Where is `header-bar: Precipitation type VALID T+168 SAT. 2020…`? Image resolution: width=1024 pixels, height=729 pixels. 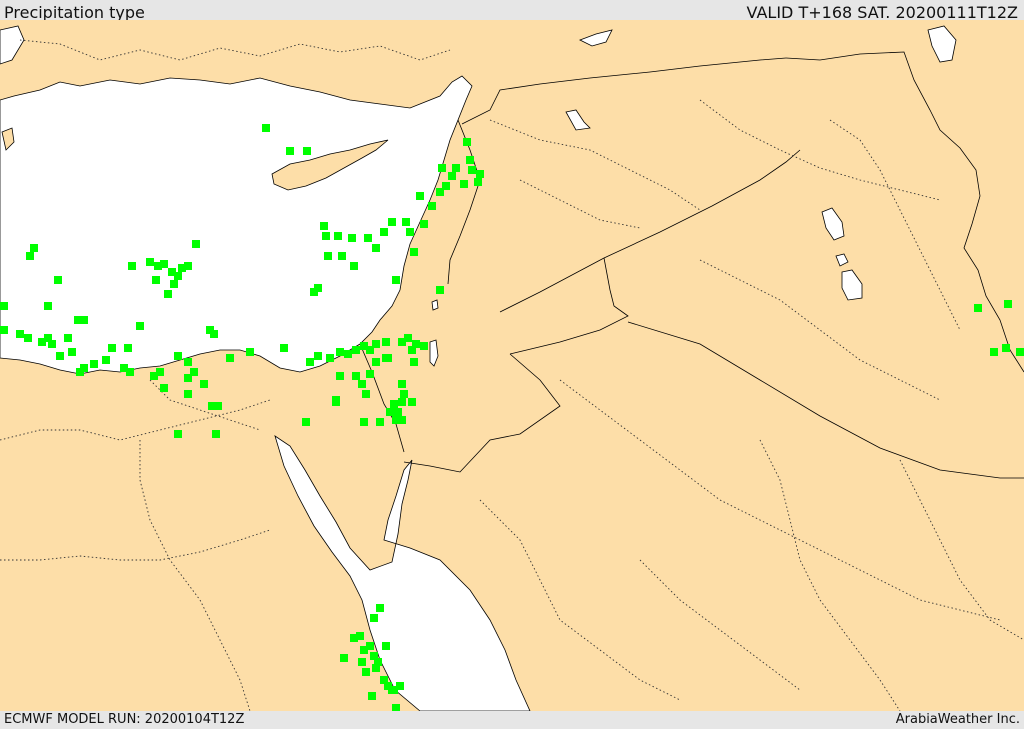
header-bar: Precipitation type VALID T+168 SAT. 2020… is located at coordinates (512, 11).